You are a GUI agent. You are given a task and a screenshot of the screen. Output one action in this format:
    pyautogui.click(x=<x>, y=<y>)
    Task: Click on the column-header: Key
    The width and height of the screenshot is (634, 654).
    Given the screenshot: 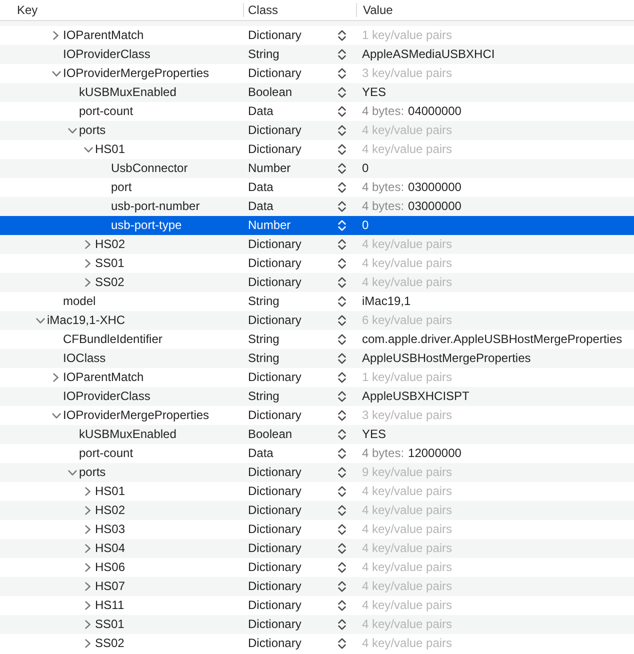 What is the action you would take?
    pyautogui.click(x=121, y=10)
    